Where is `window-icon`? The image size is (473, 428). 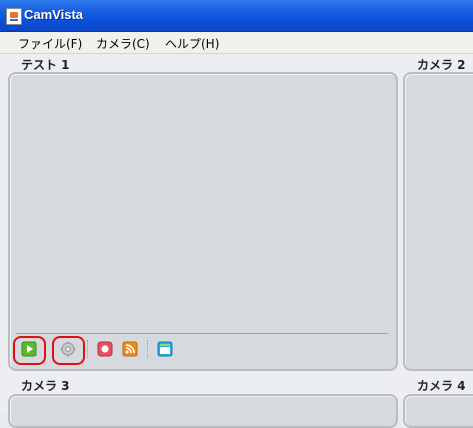 window-icon is located at coordinates (165, 349).